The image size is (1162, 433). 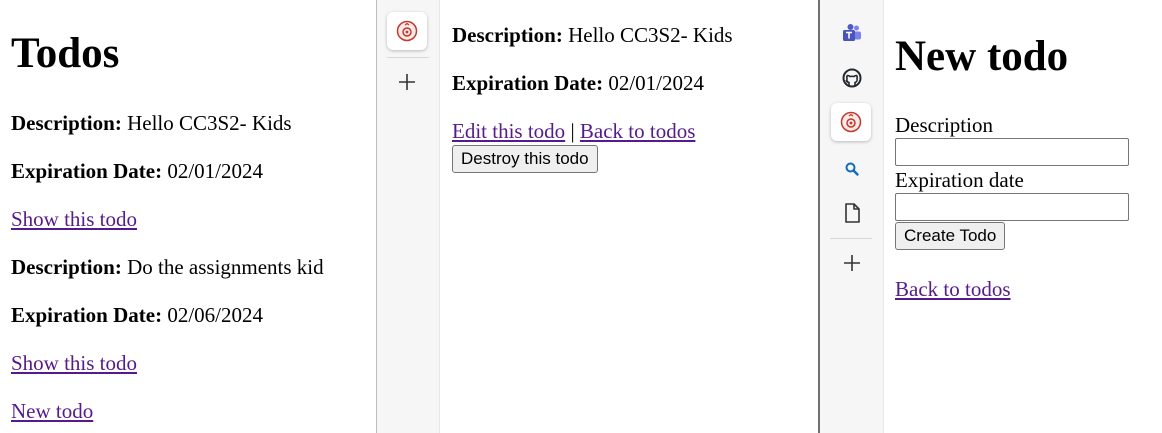 What do you see at coordinates (959, 180) in the screenshot?
I see `expiration-date-field-label: Expiration date` at bounding box center [959, 180].